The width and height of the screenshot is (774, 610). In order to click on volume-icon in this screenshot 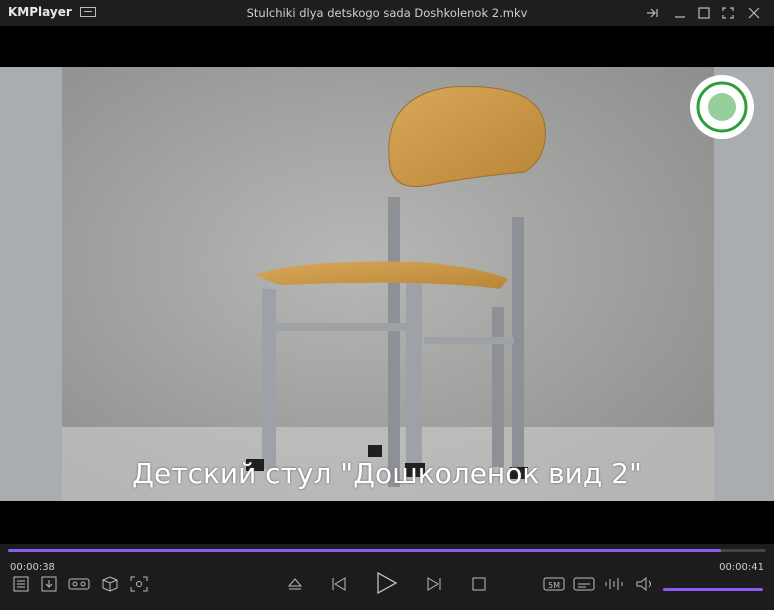, I will do `click(645, 584)`.